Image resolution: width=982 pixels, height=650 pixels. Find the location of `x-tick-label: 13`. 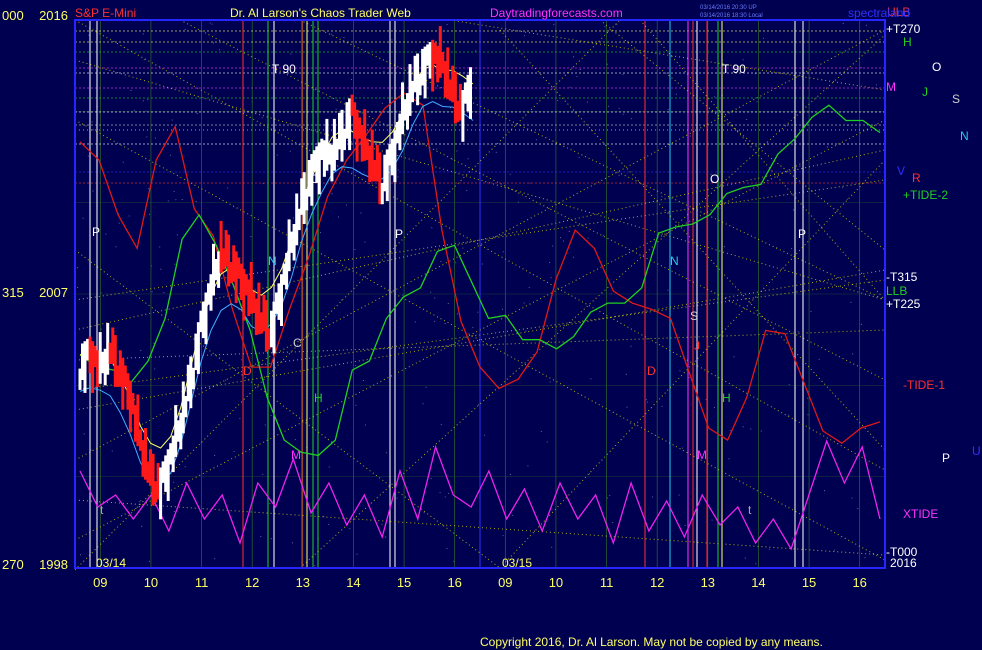

x-tick-label: 13 is located at coordinates (303, 582).